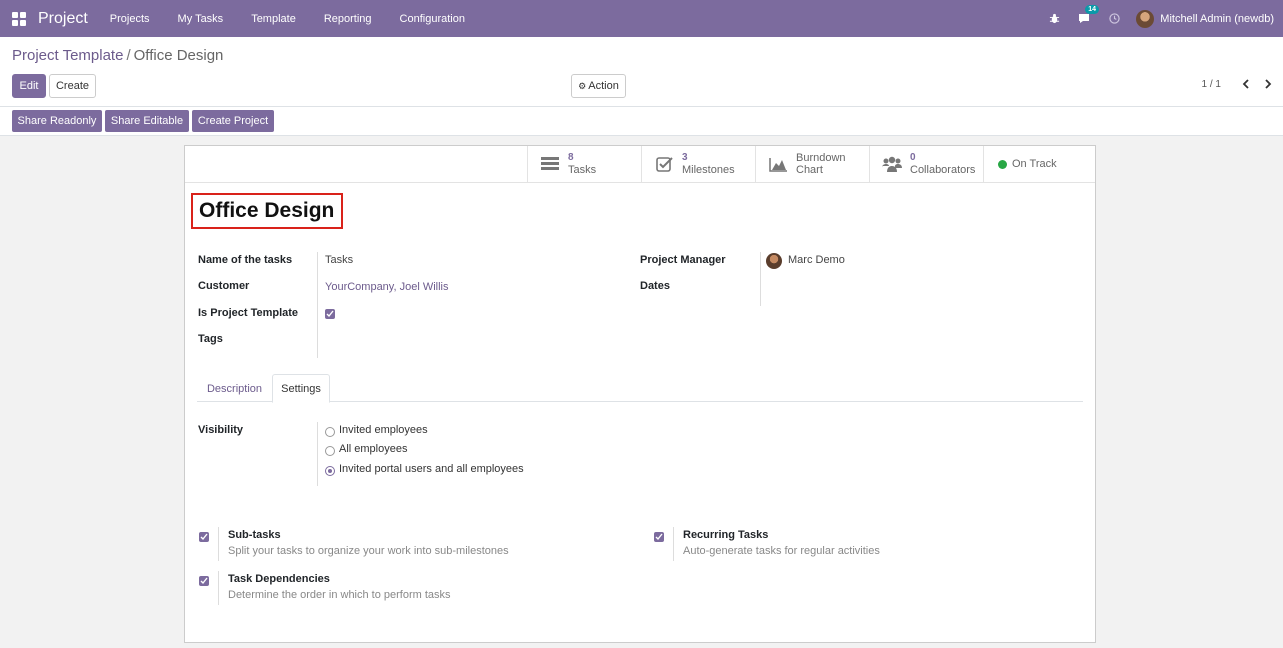 The width and height of the screenshot is (1283, 648). I want to click on area-chart-icon, so click(778, 164).